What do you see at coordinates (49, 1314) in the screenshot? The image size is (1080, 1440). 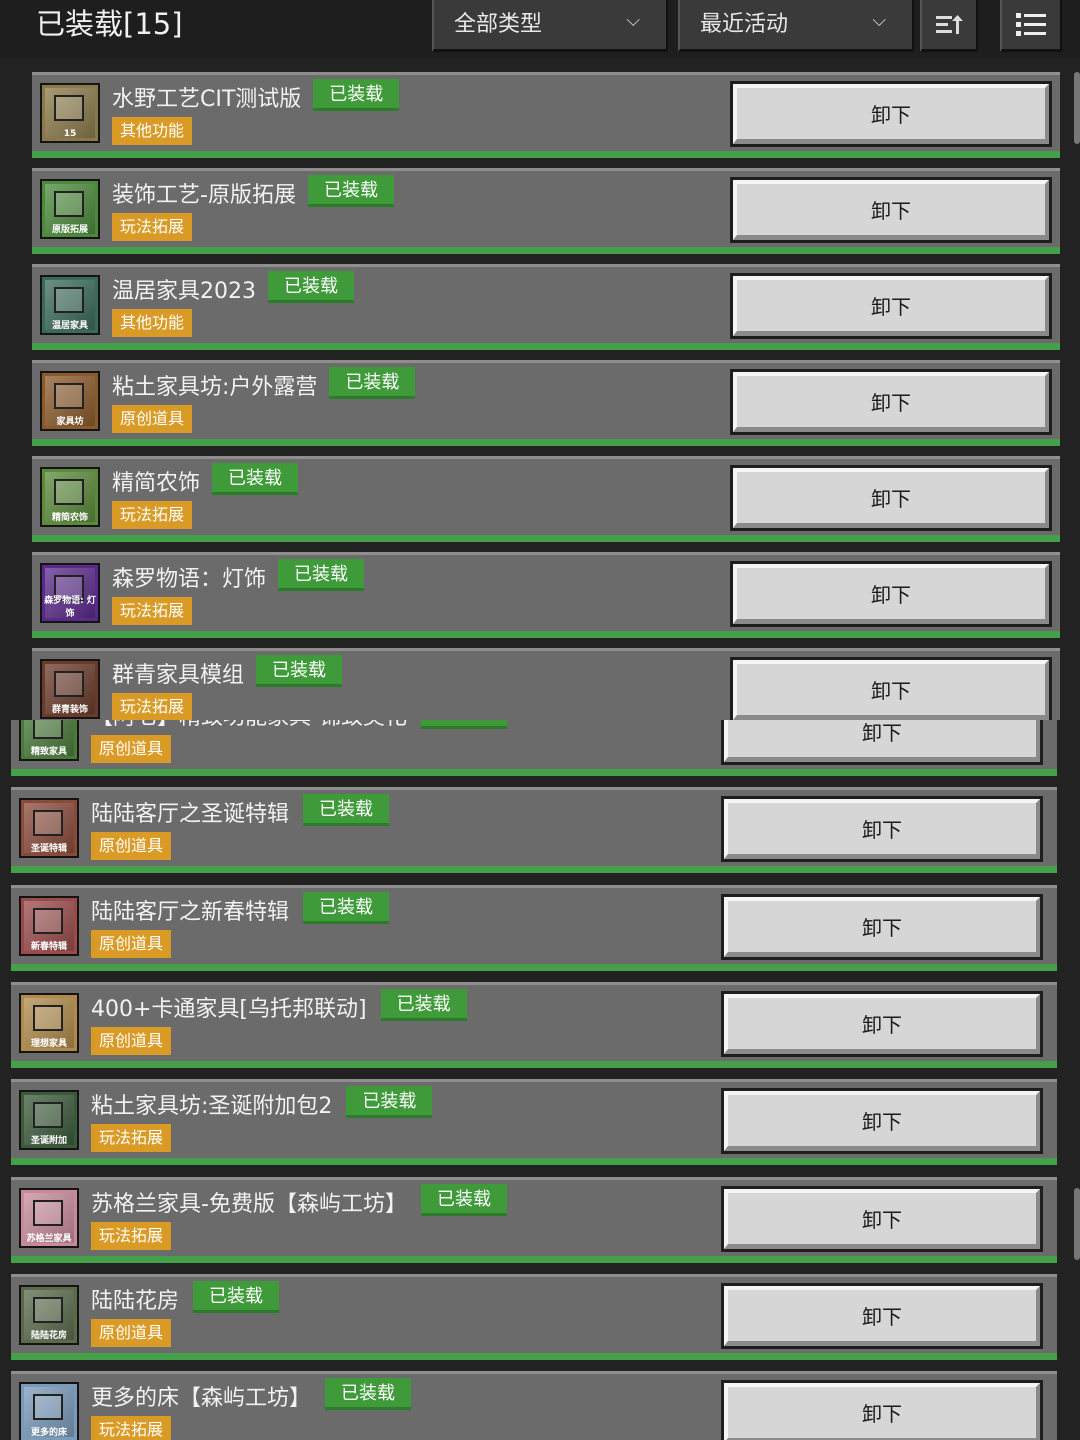 I see `addon-thumbnail: 陆陆花房` at bounding box center [49, 1314].